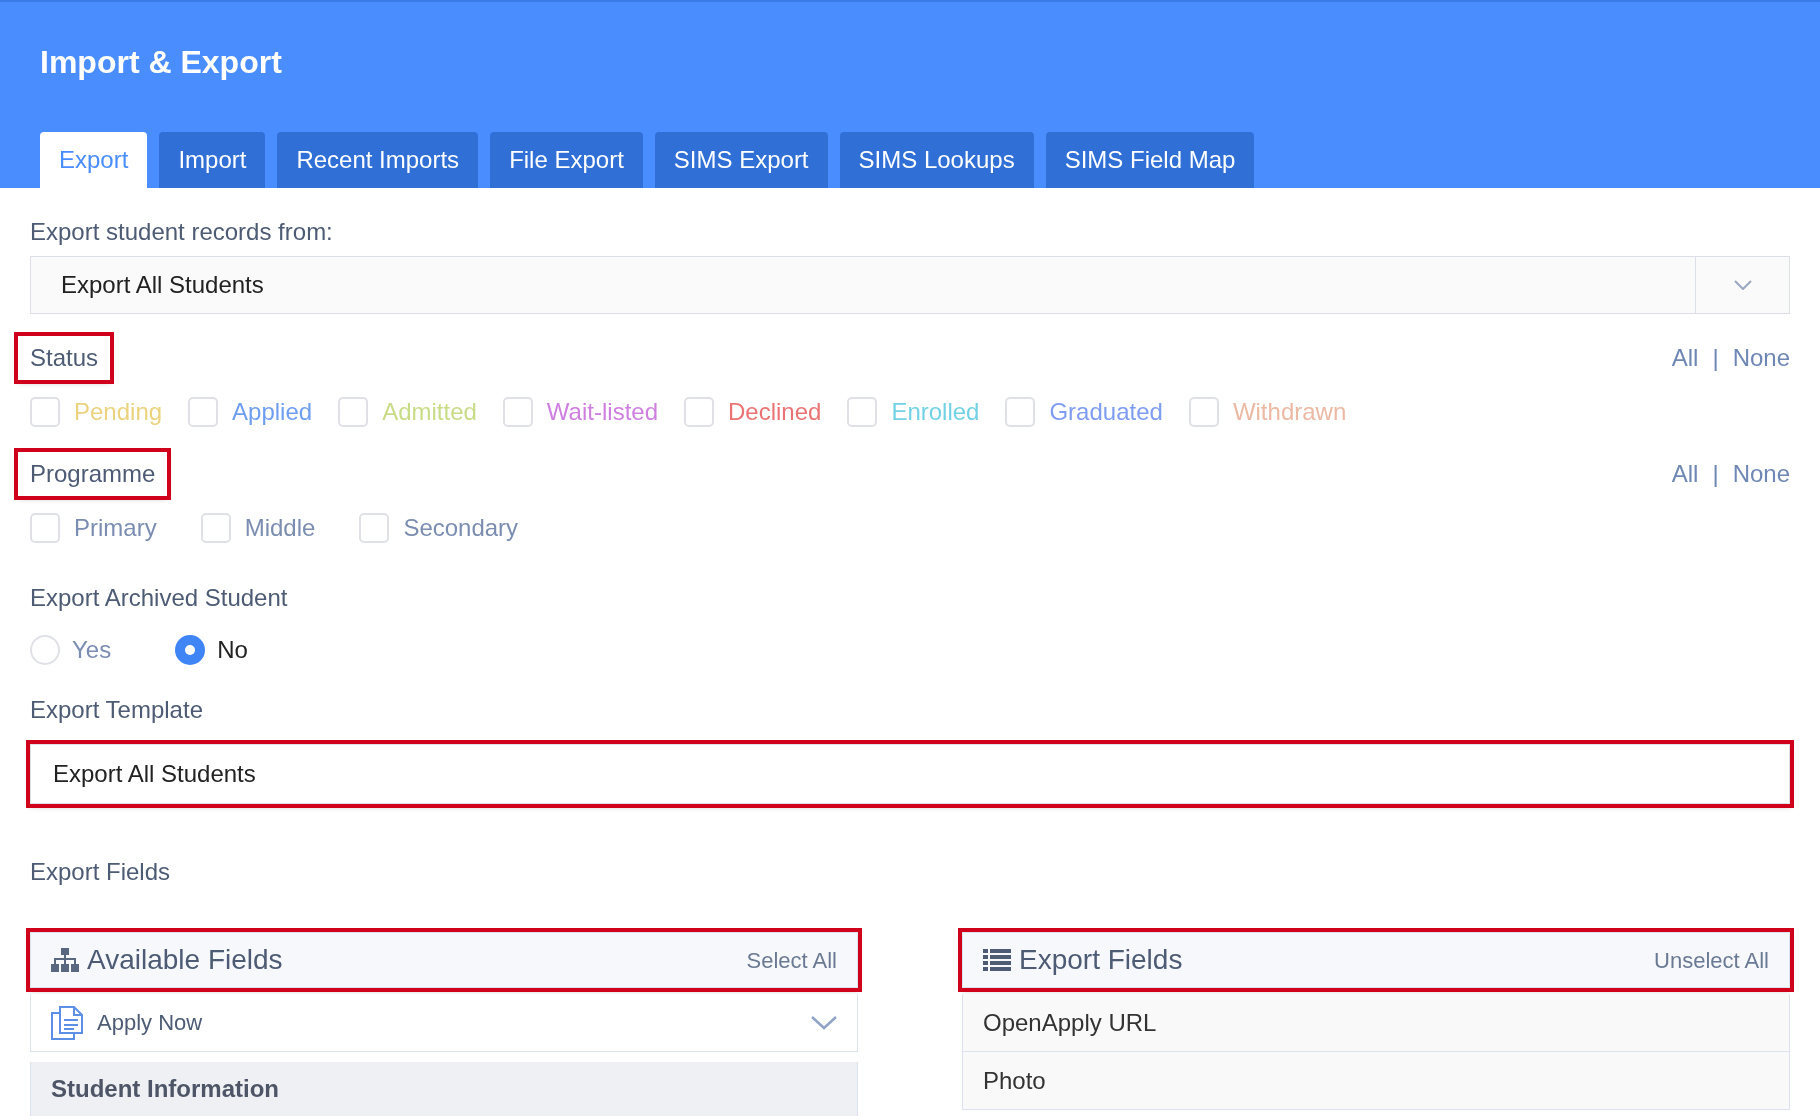  Describe the element at coordinates (997, 960) in the screenshot. I see `list-icon` at that location.